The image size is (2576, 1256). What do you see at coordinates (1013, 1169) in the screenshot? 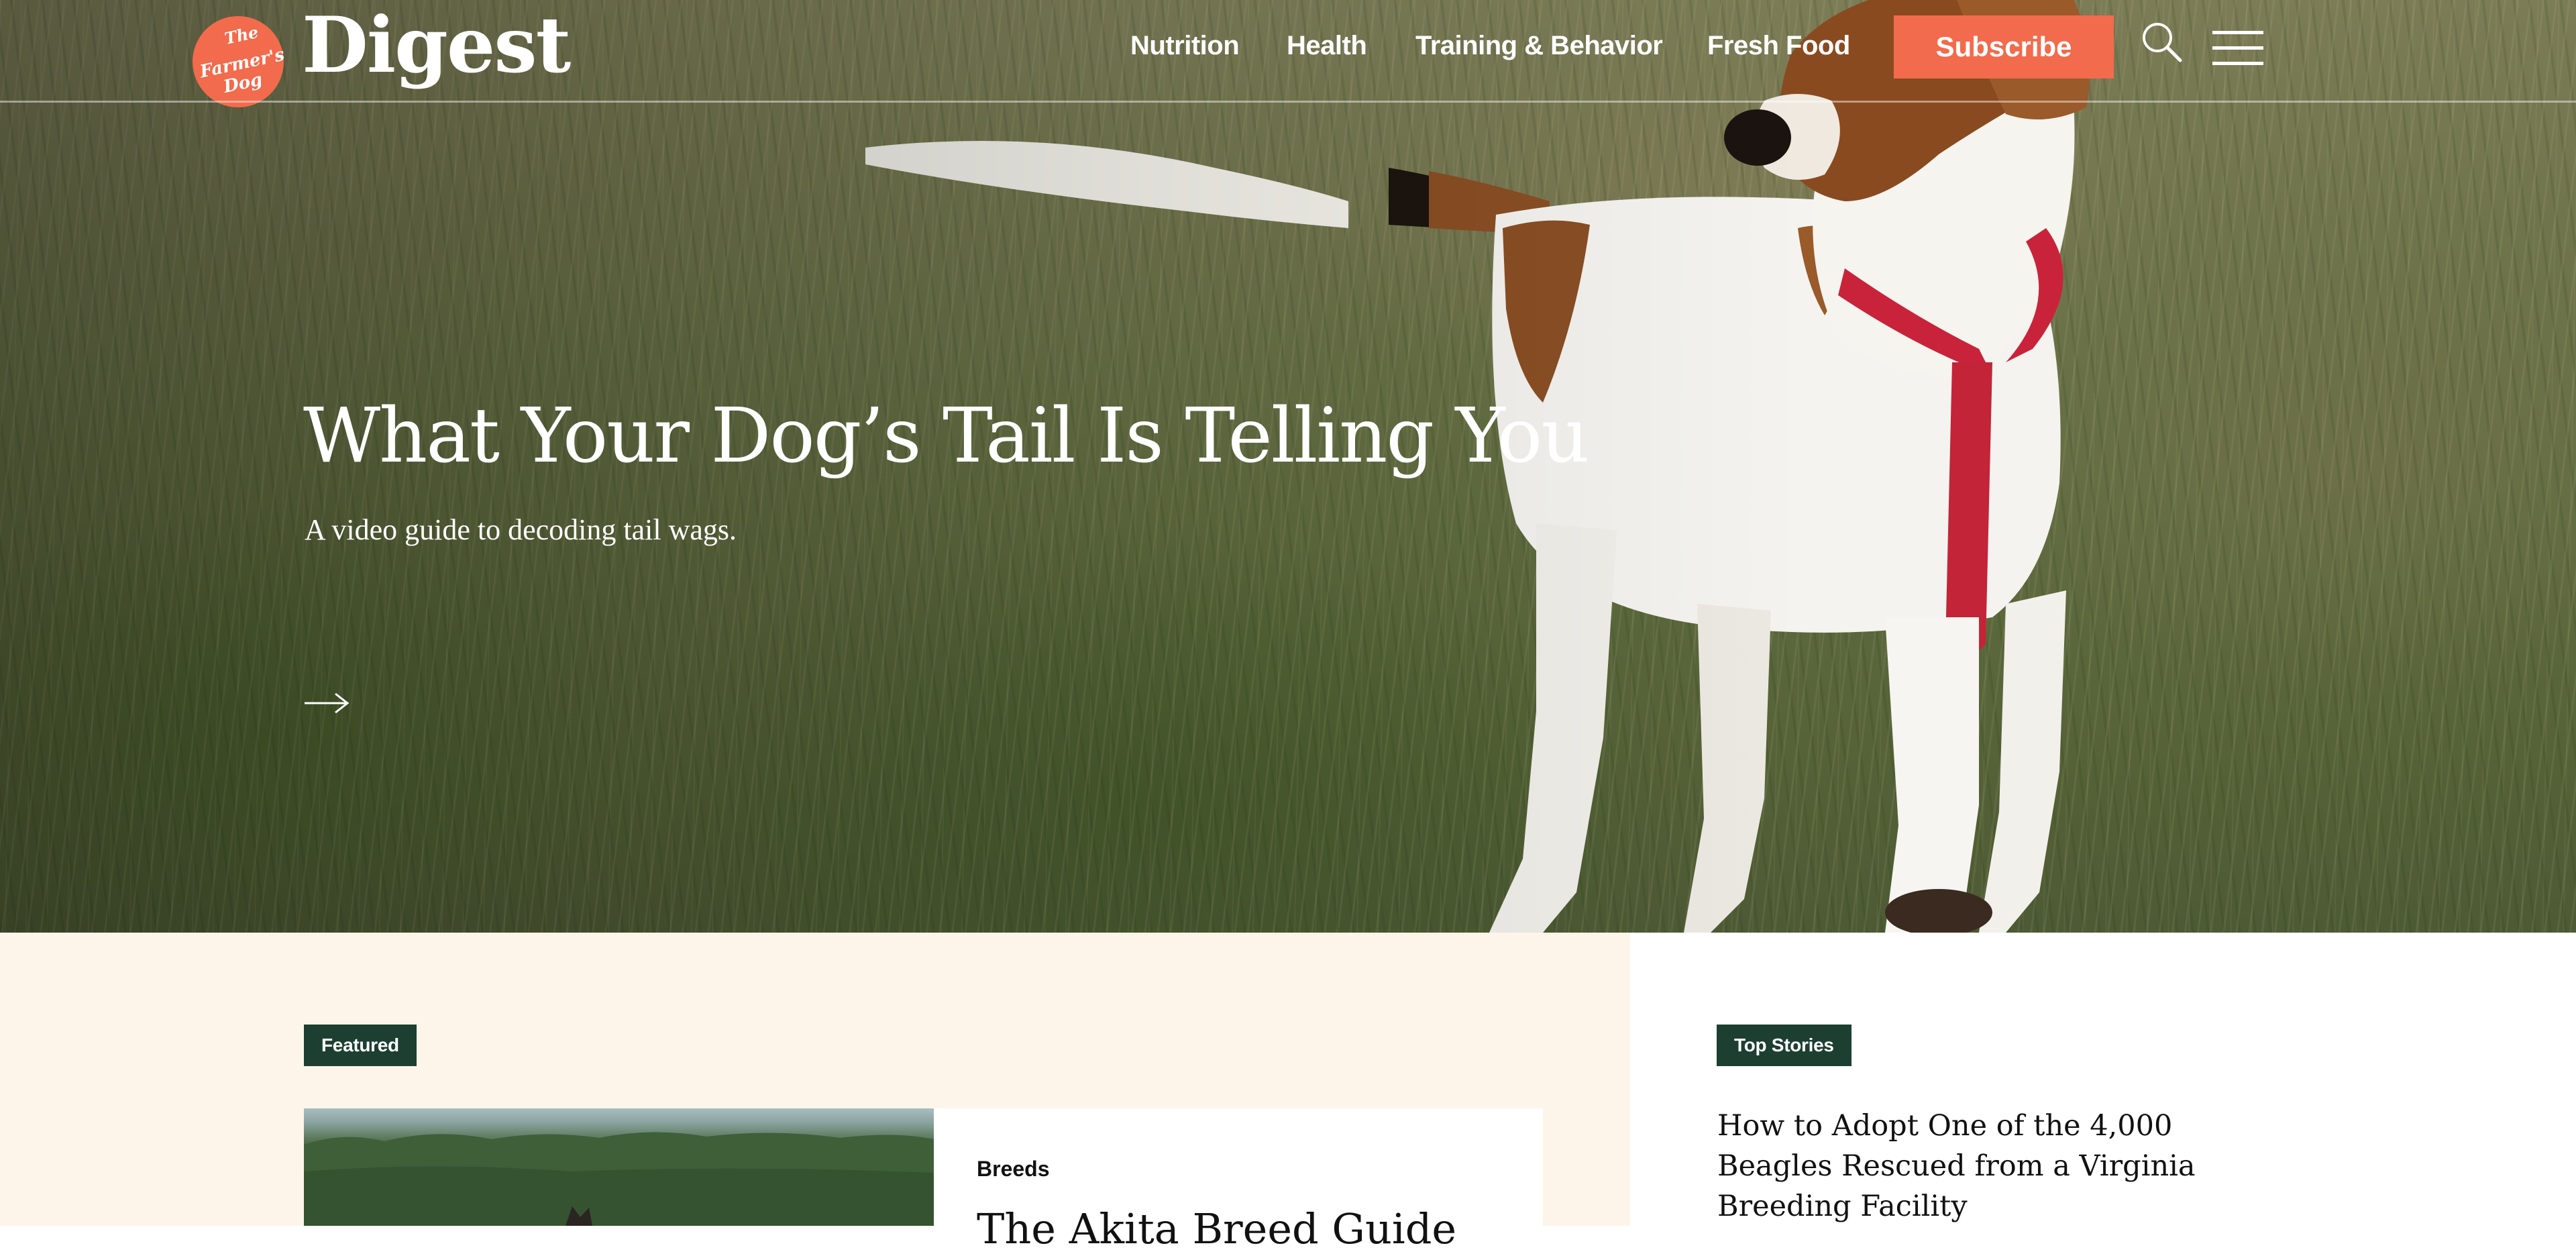
I see `featured-article-category: Breeds` at bounding box center [1013, 1169].